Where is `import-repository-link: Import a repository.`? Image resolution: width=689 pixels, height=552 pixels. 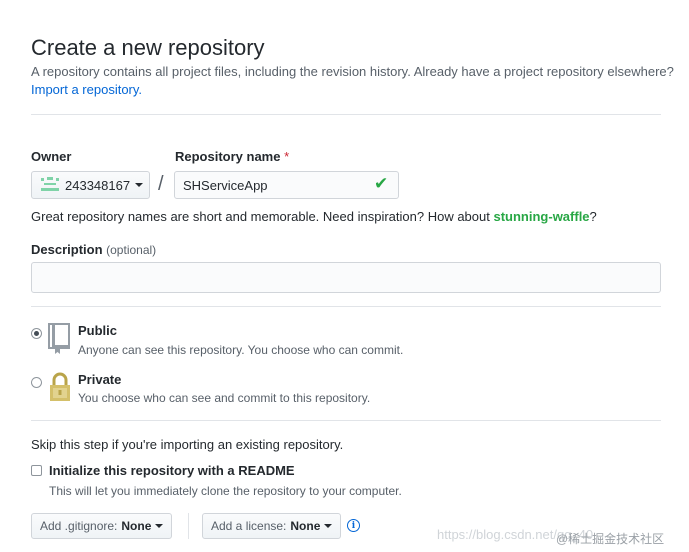
import-repository-link: Import a repository. is located at coordinates (86, 89).